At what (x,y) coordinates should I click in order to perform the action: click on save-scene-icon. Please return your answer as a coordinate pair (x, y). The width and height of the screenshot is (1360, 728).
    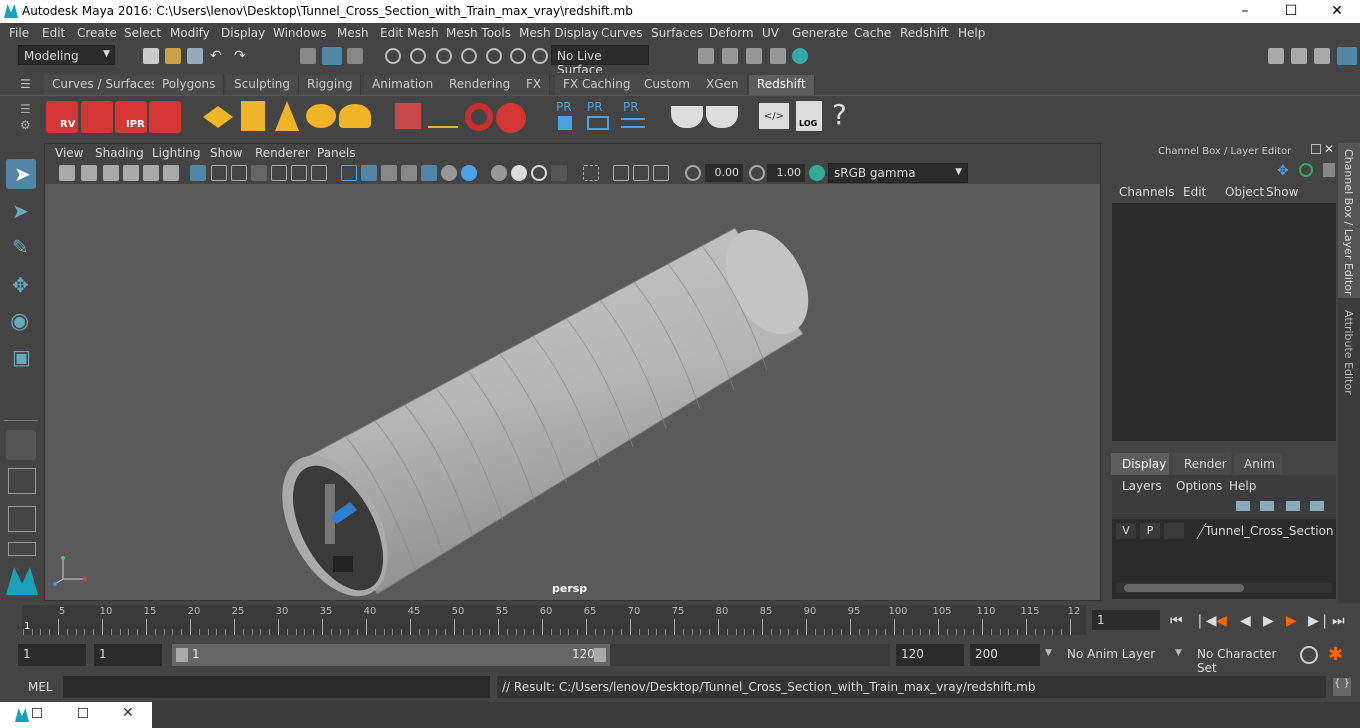
    Looking at the image, I should click on (195, 56).